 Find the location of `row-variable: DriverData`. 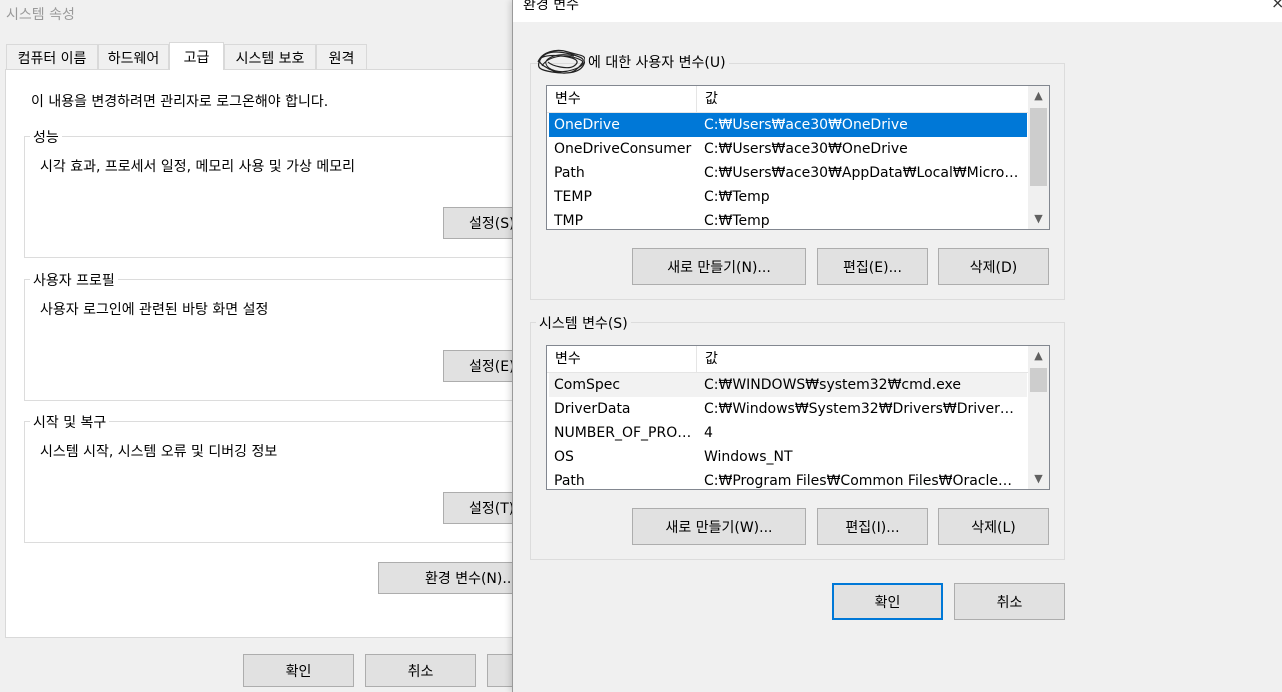

row-variable: DriverData is located at coordinates (592, 409).